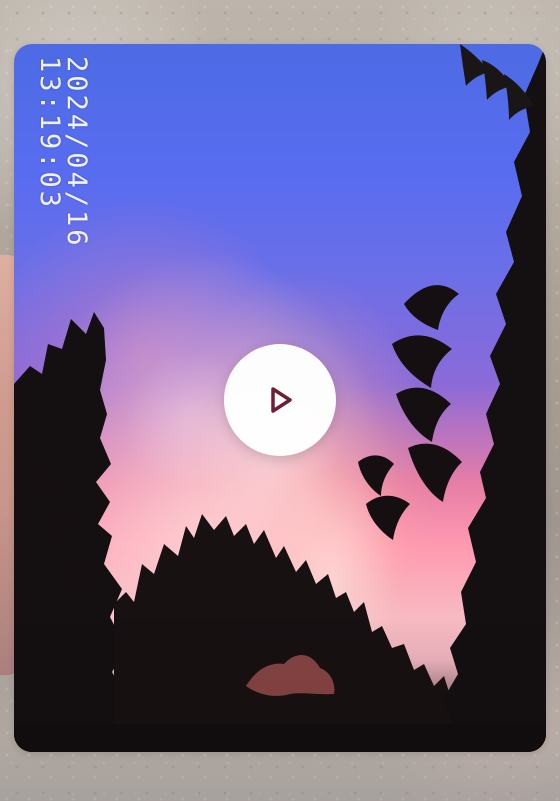 Image resolution: width=560 pixels, height=801 pixels. I want to click on bottom-ground, so click(280, 738).